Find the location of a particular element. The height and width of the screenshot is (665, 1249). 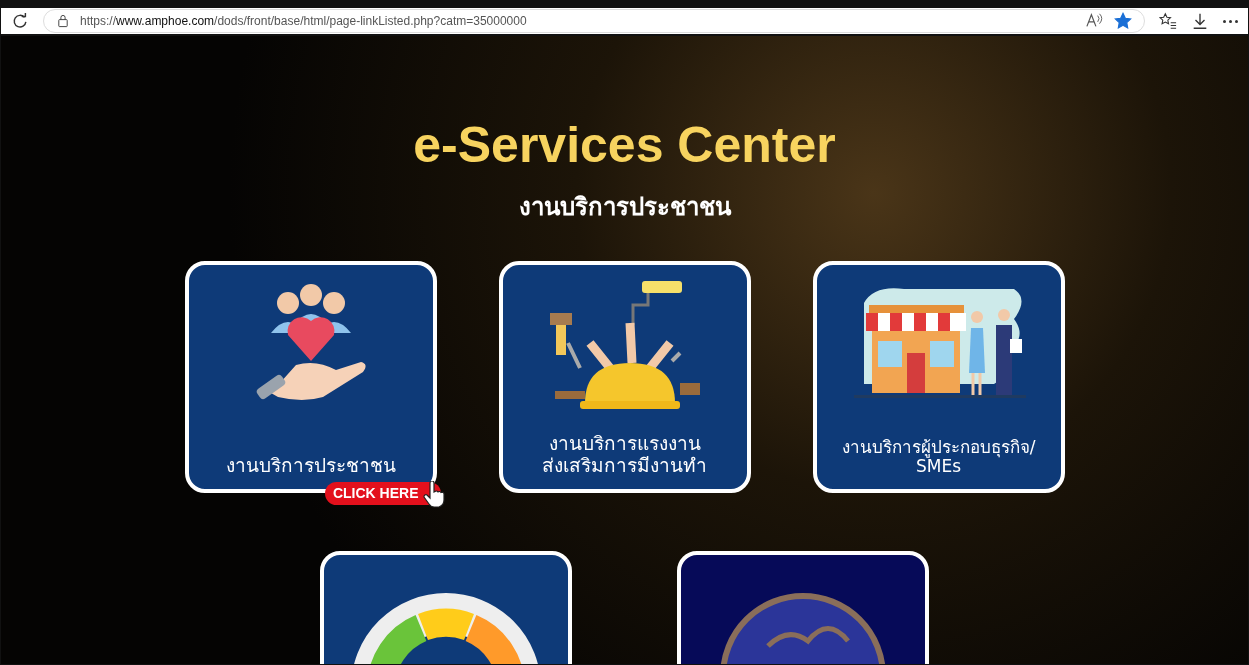

card-label: งานบริการแรงงาน ส่งเสริมการมีงานทำ is located at coordinates (624, 455).